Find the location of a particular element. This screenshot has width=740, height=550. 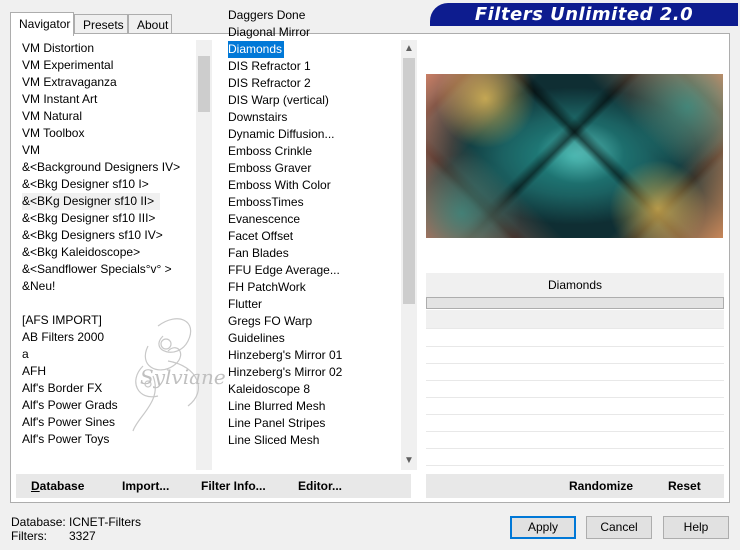

filter-item: Gregs FO Warp is located at coordinates (314, 321).